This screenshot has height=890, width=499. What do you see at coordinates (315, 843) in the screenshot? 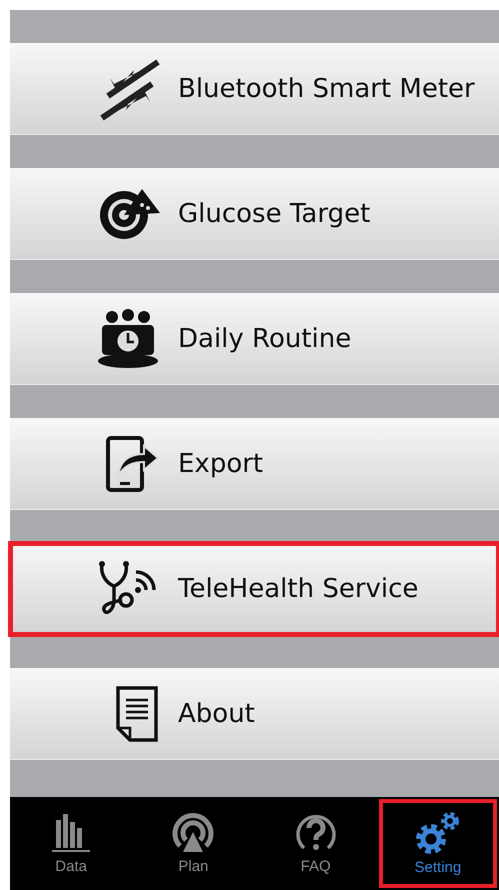
I see `tab: FAQ` at bounding box center [315, 843].